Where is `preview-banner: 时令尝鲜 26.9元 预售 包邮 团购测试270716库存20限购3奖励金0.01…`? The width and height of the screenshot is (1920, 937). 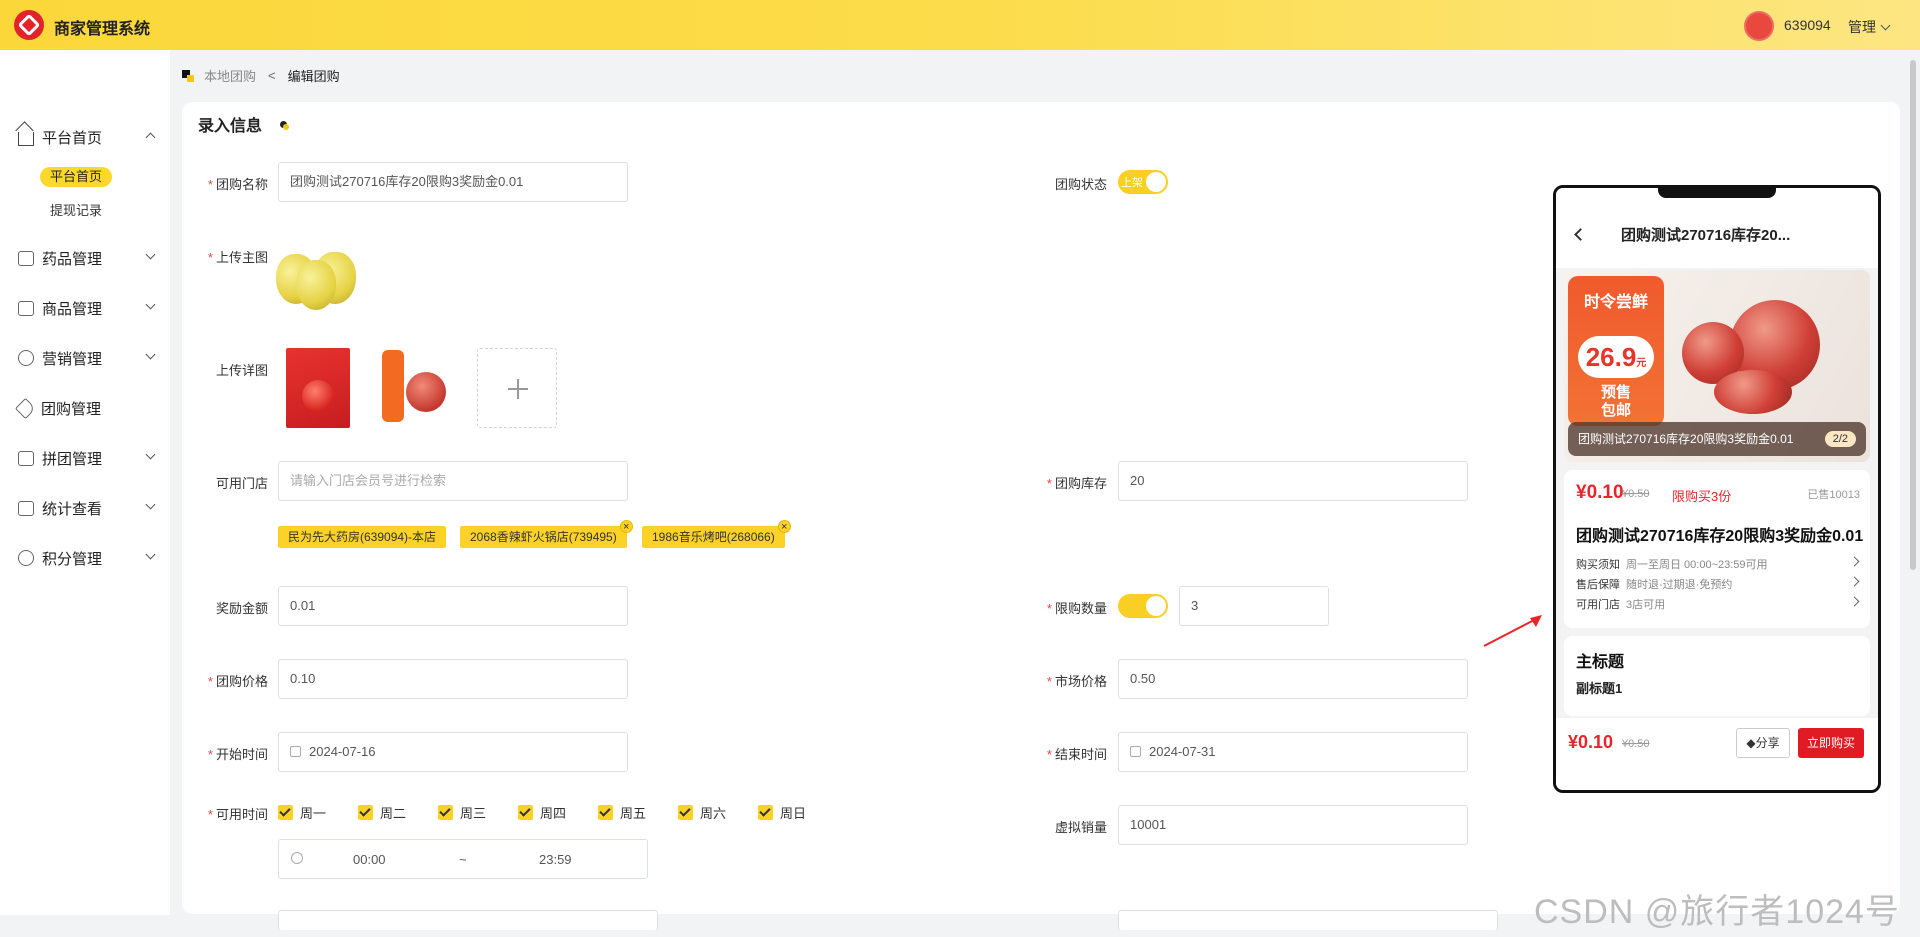
preview-banner: 时令尝鲜 26.9元 预售 包邮 团购测试270716库存20限购3奖励金0.01… is located at coordinates (1717, 366).